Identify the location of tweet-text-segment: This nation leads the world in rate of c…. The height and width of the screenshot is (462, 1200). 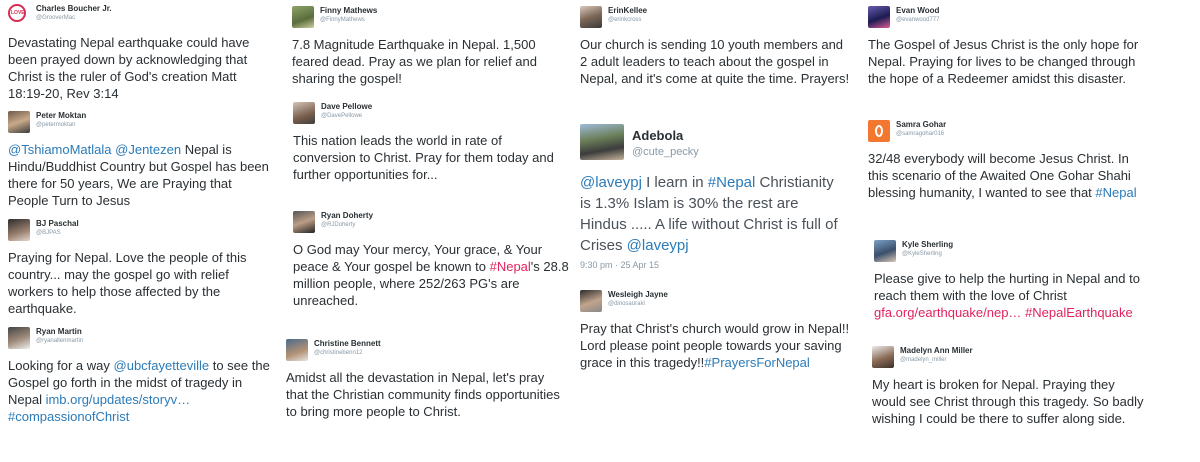
(423, 157).